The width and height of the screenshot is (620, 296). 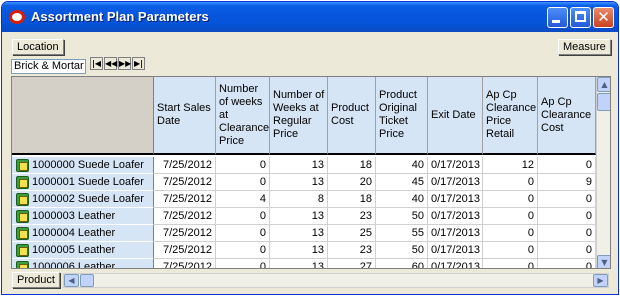 What do you see at coordinates (402, 116) in the screenshot?
I see `column-header-original-ticket-price: Product Original Ticket Price` at bounding box center [402, 116].